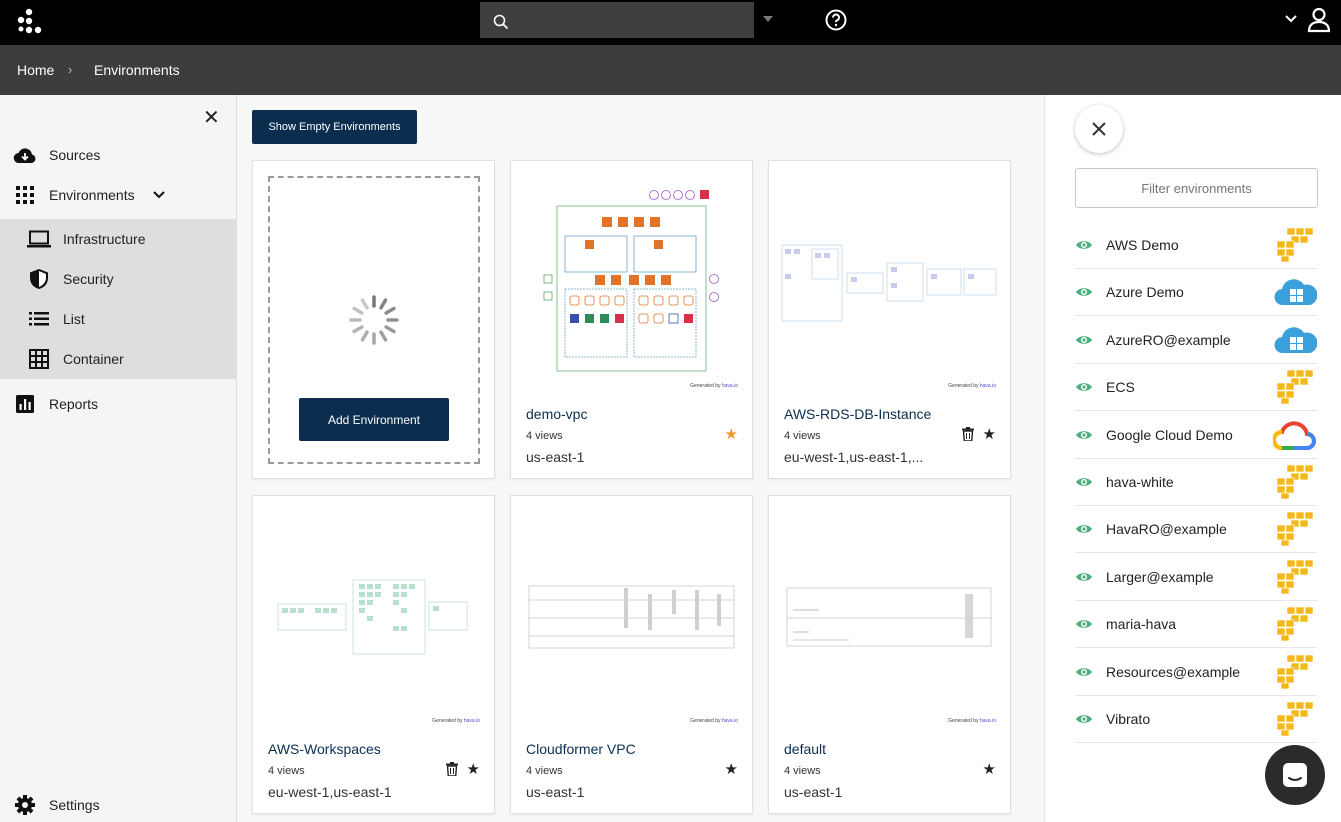  What do you see at coordinates (334, 127) in the screenshot?
I see `show-empty-environments-button: Show Empty Environments` at bounding box center [334, 127].